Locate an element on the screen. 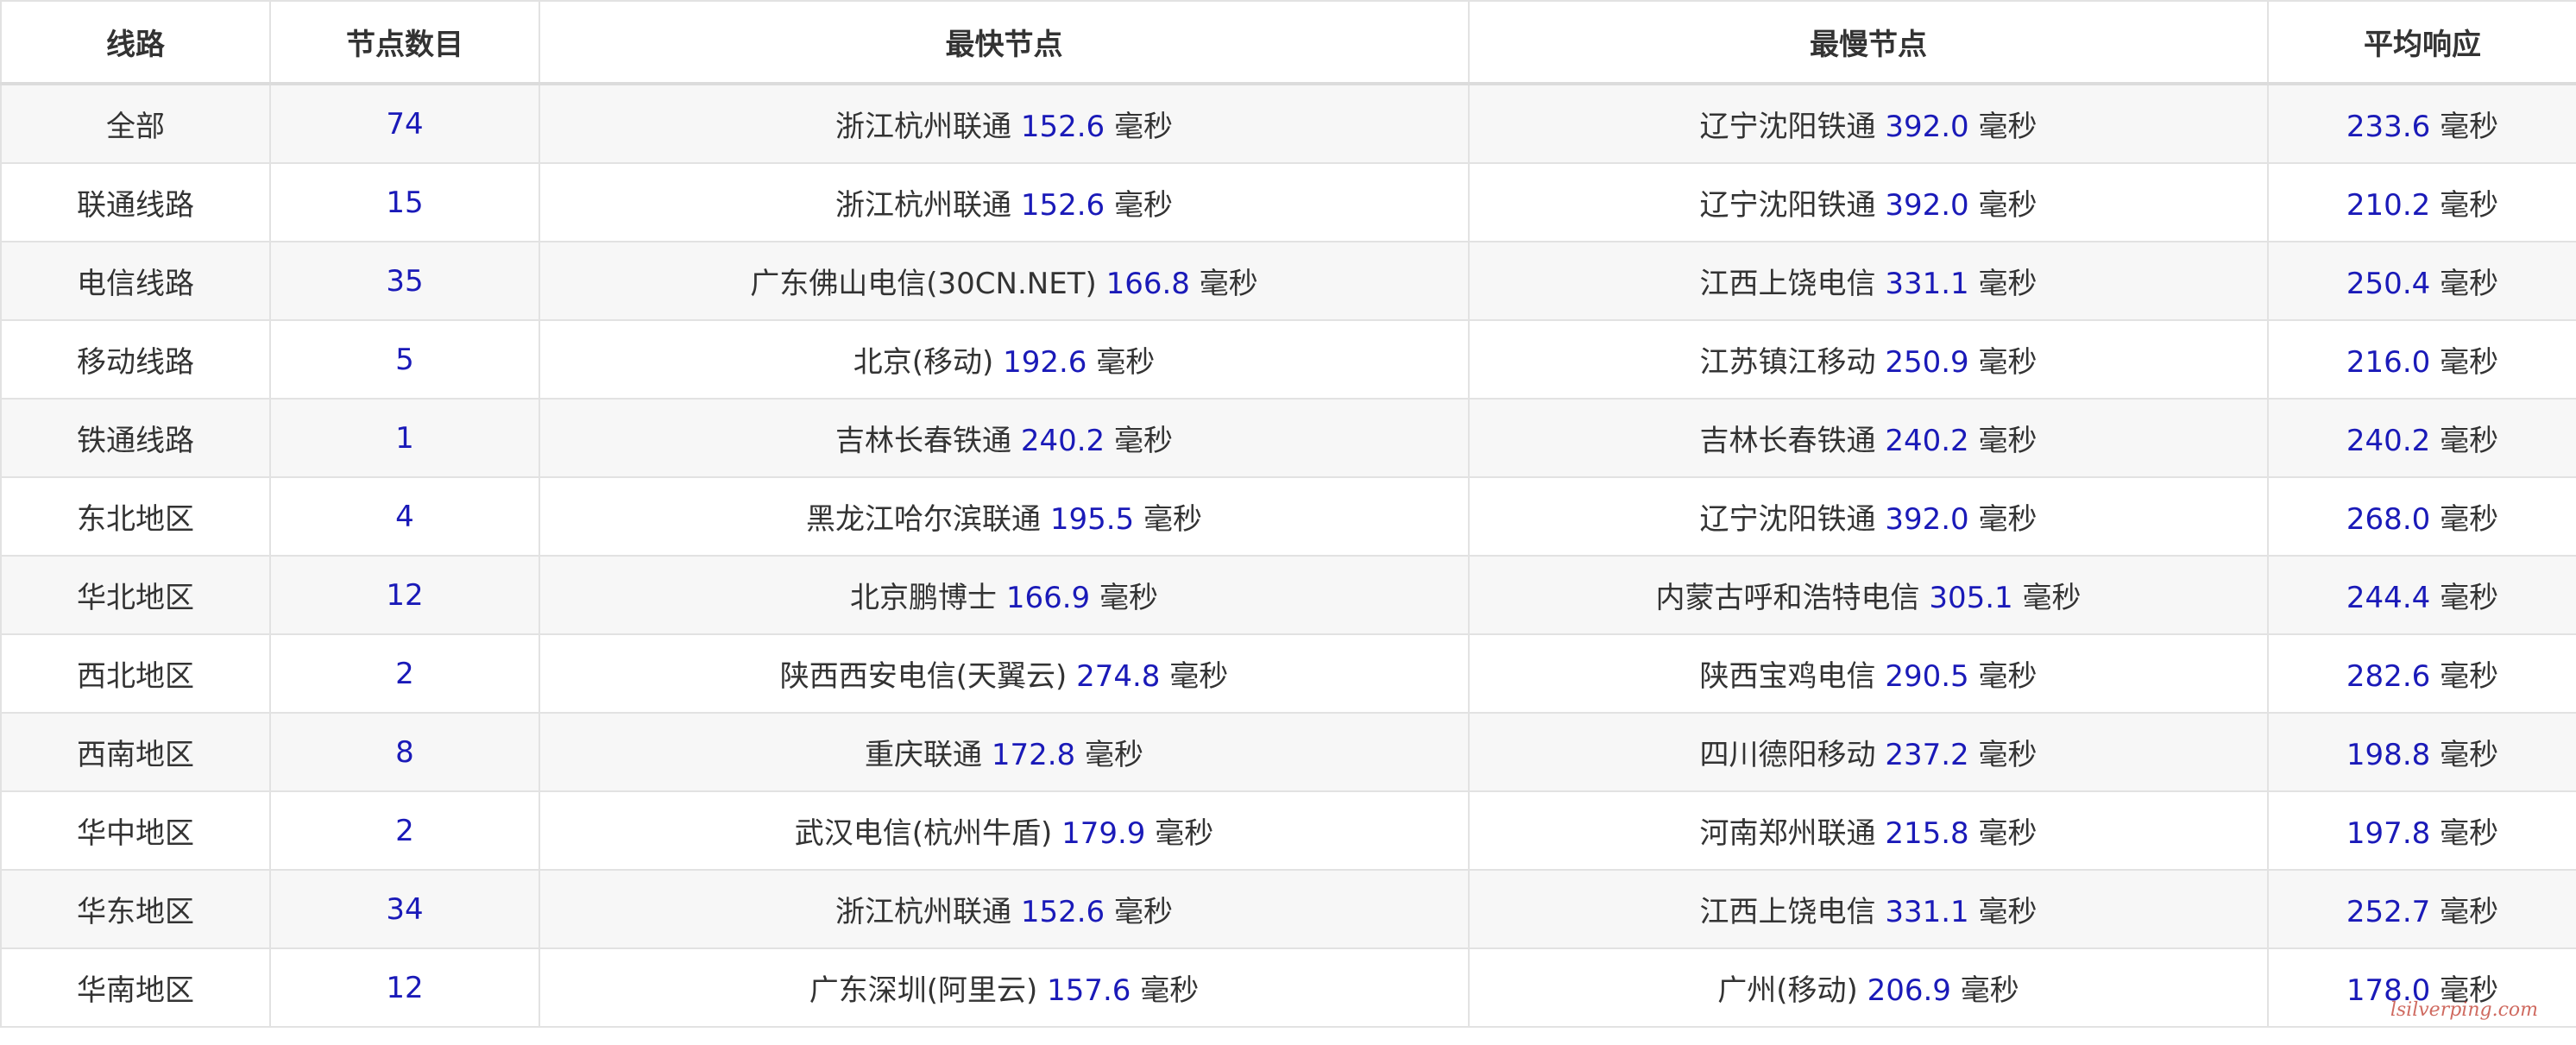  fastest-node-cell: 陕西西安电信(天翼云) 274.8 毫秒 is located at coordinates (1005, 673).